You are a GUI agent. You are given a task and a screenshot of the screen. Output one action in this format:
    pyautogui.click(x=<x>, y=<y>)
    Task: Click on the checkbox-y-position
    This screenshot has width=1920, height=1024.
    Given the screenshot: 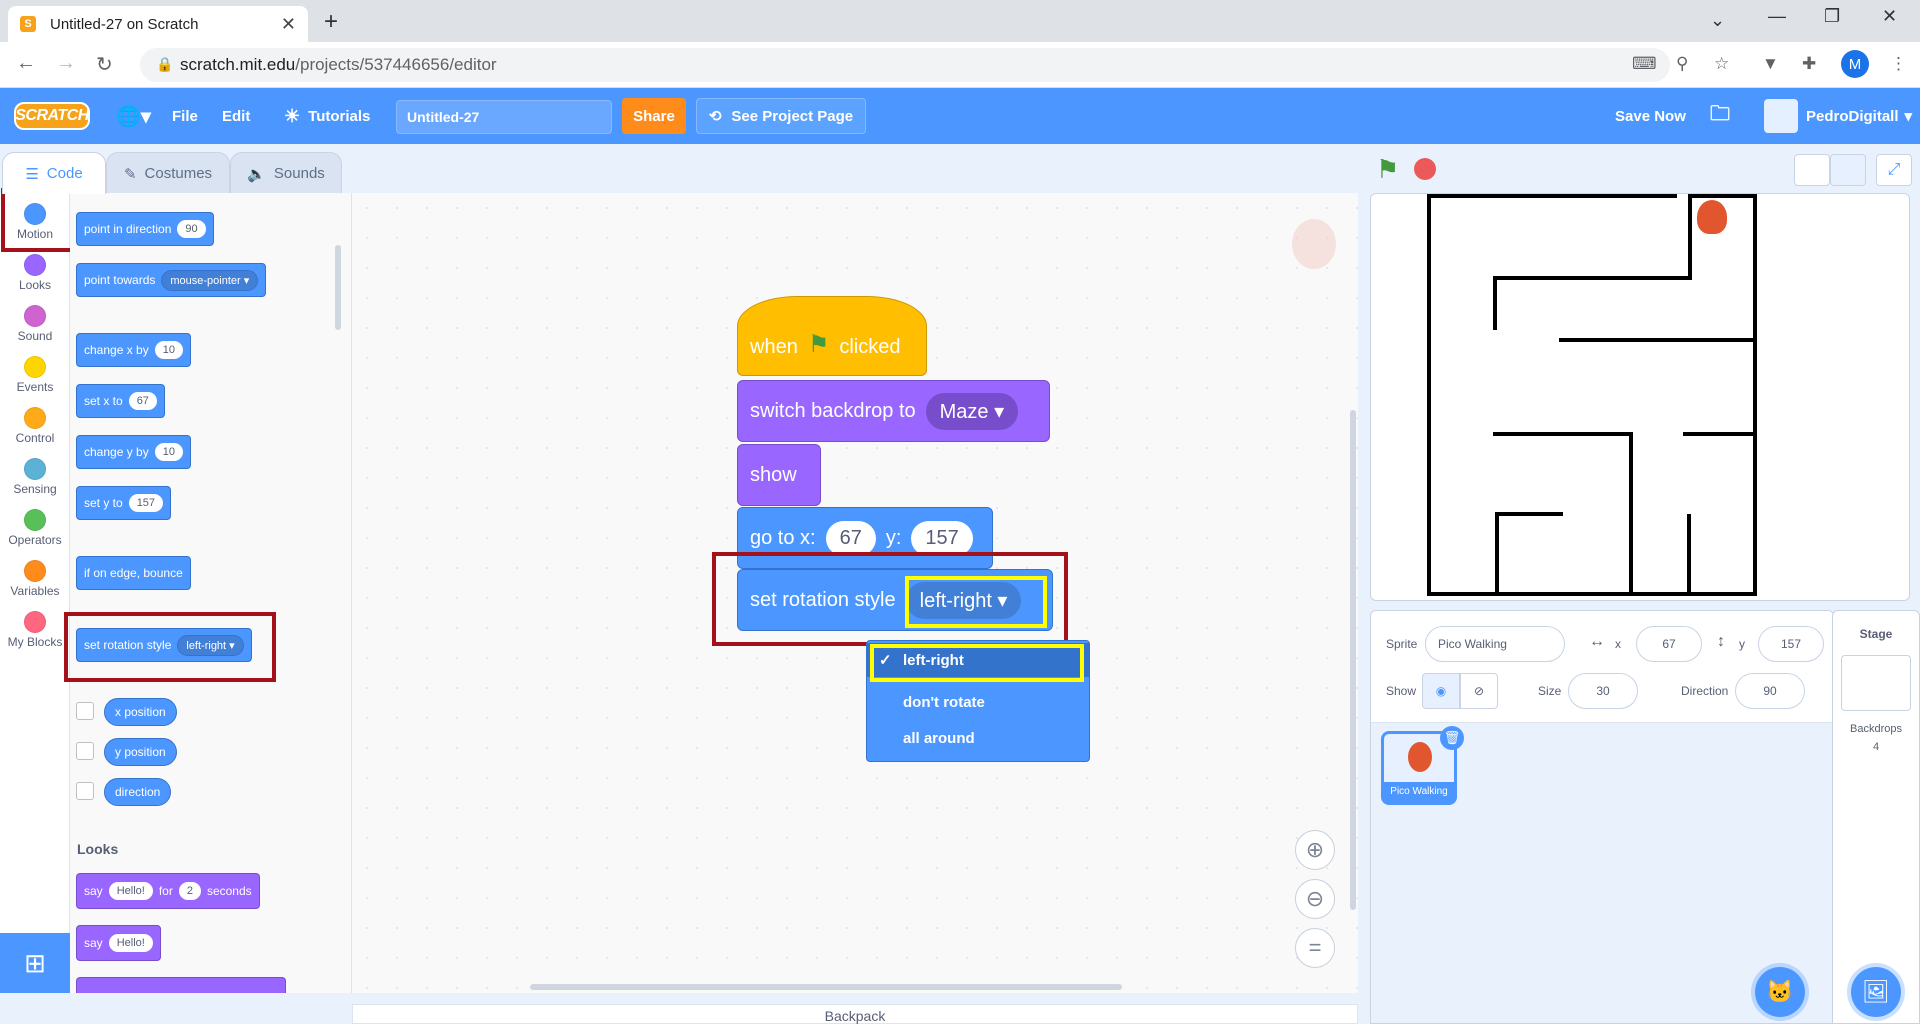 What is the action you would take?
    pyautogui.click(x=85, y=751)
    